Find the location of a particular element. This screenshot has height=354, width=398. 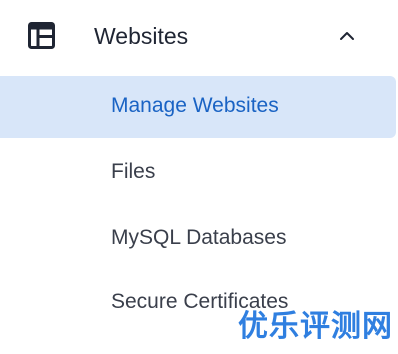

chevron-up-icon is located at coordinates (347, 35).